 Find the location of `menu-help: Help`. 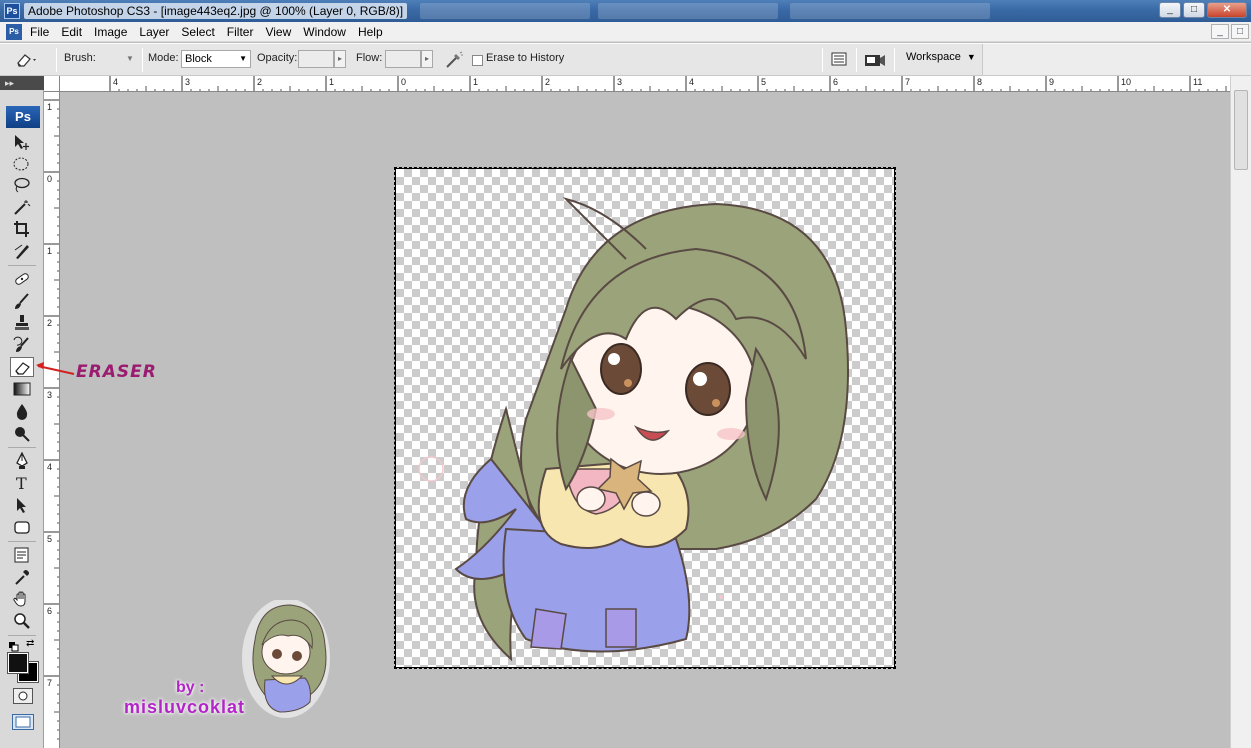

menu-help: Help is located at coordinates (370, 32).